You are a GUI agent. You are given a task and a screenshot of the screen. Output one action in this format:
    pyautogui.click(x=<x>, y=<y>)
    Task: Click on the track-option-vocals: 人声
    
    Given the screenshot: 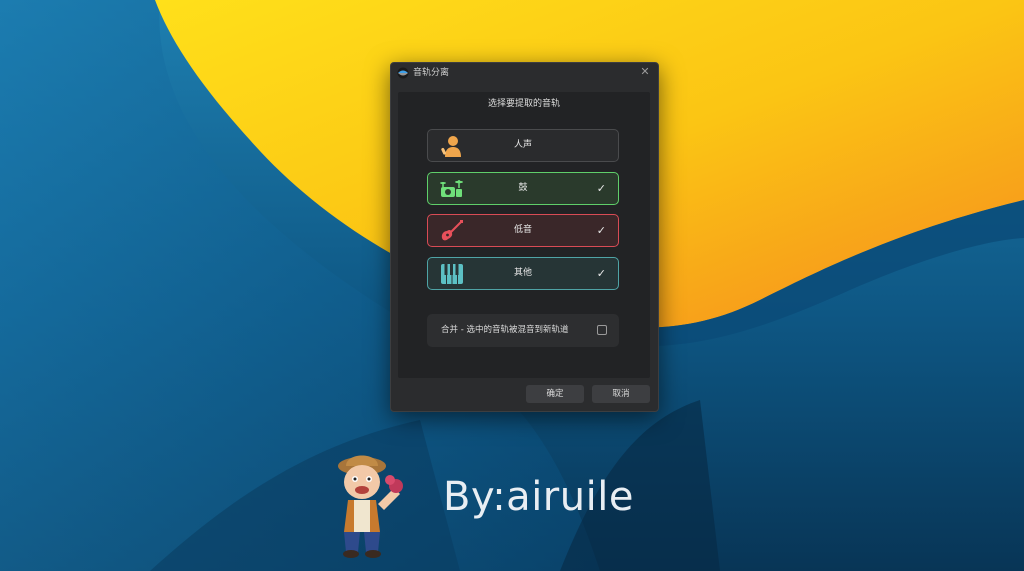 What is the action you would take?
    pyautogui.click(x=523, y=145)
    